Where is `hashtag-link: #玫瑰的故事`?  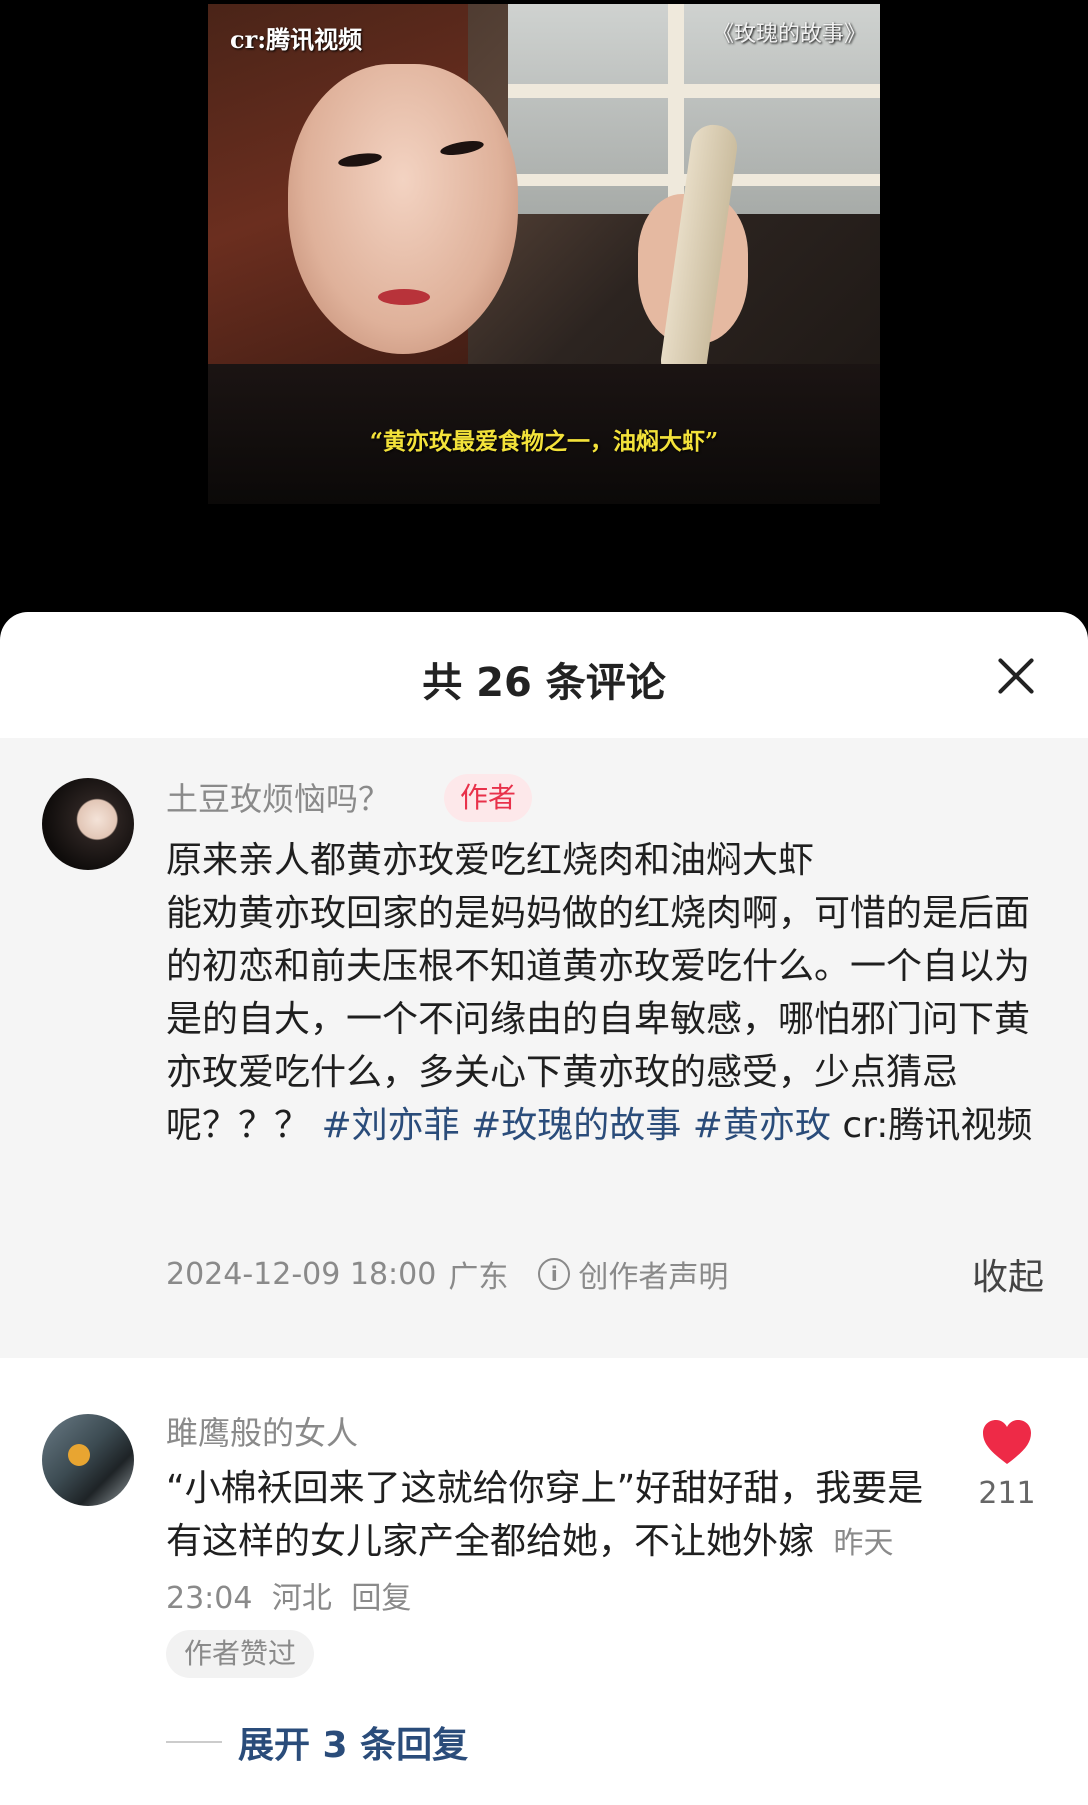 hashtag-link: #玫瑰的故事 is located at coordinates (576, 1125).